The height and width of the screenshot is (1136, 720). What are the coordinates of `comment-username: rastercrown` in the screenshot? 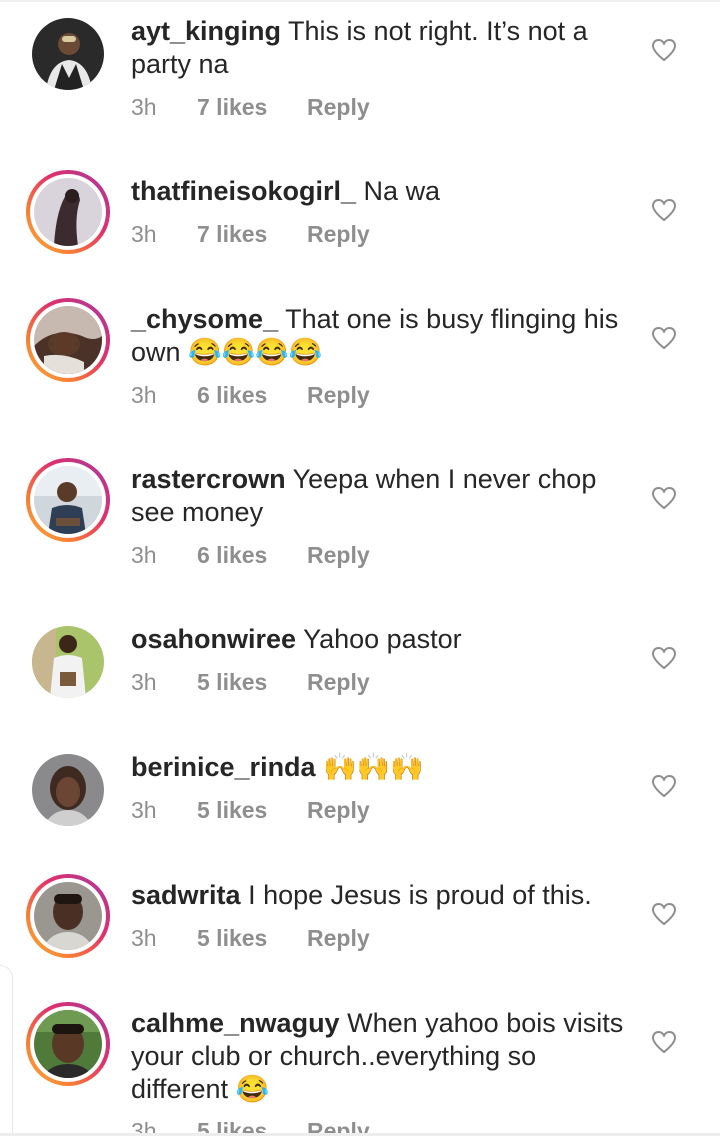 It's located at (208, 479).